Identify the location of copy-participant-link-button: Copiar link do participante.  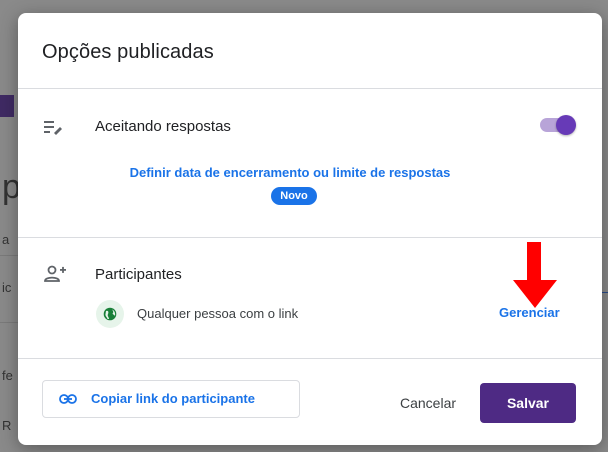
(171, 399).